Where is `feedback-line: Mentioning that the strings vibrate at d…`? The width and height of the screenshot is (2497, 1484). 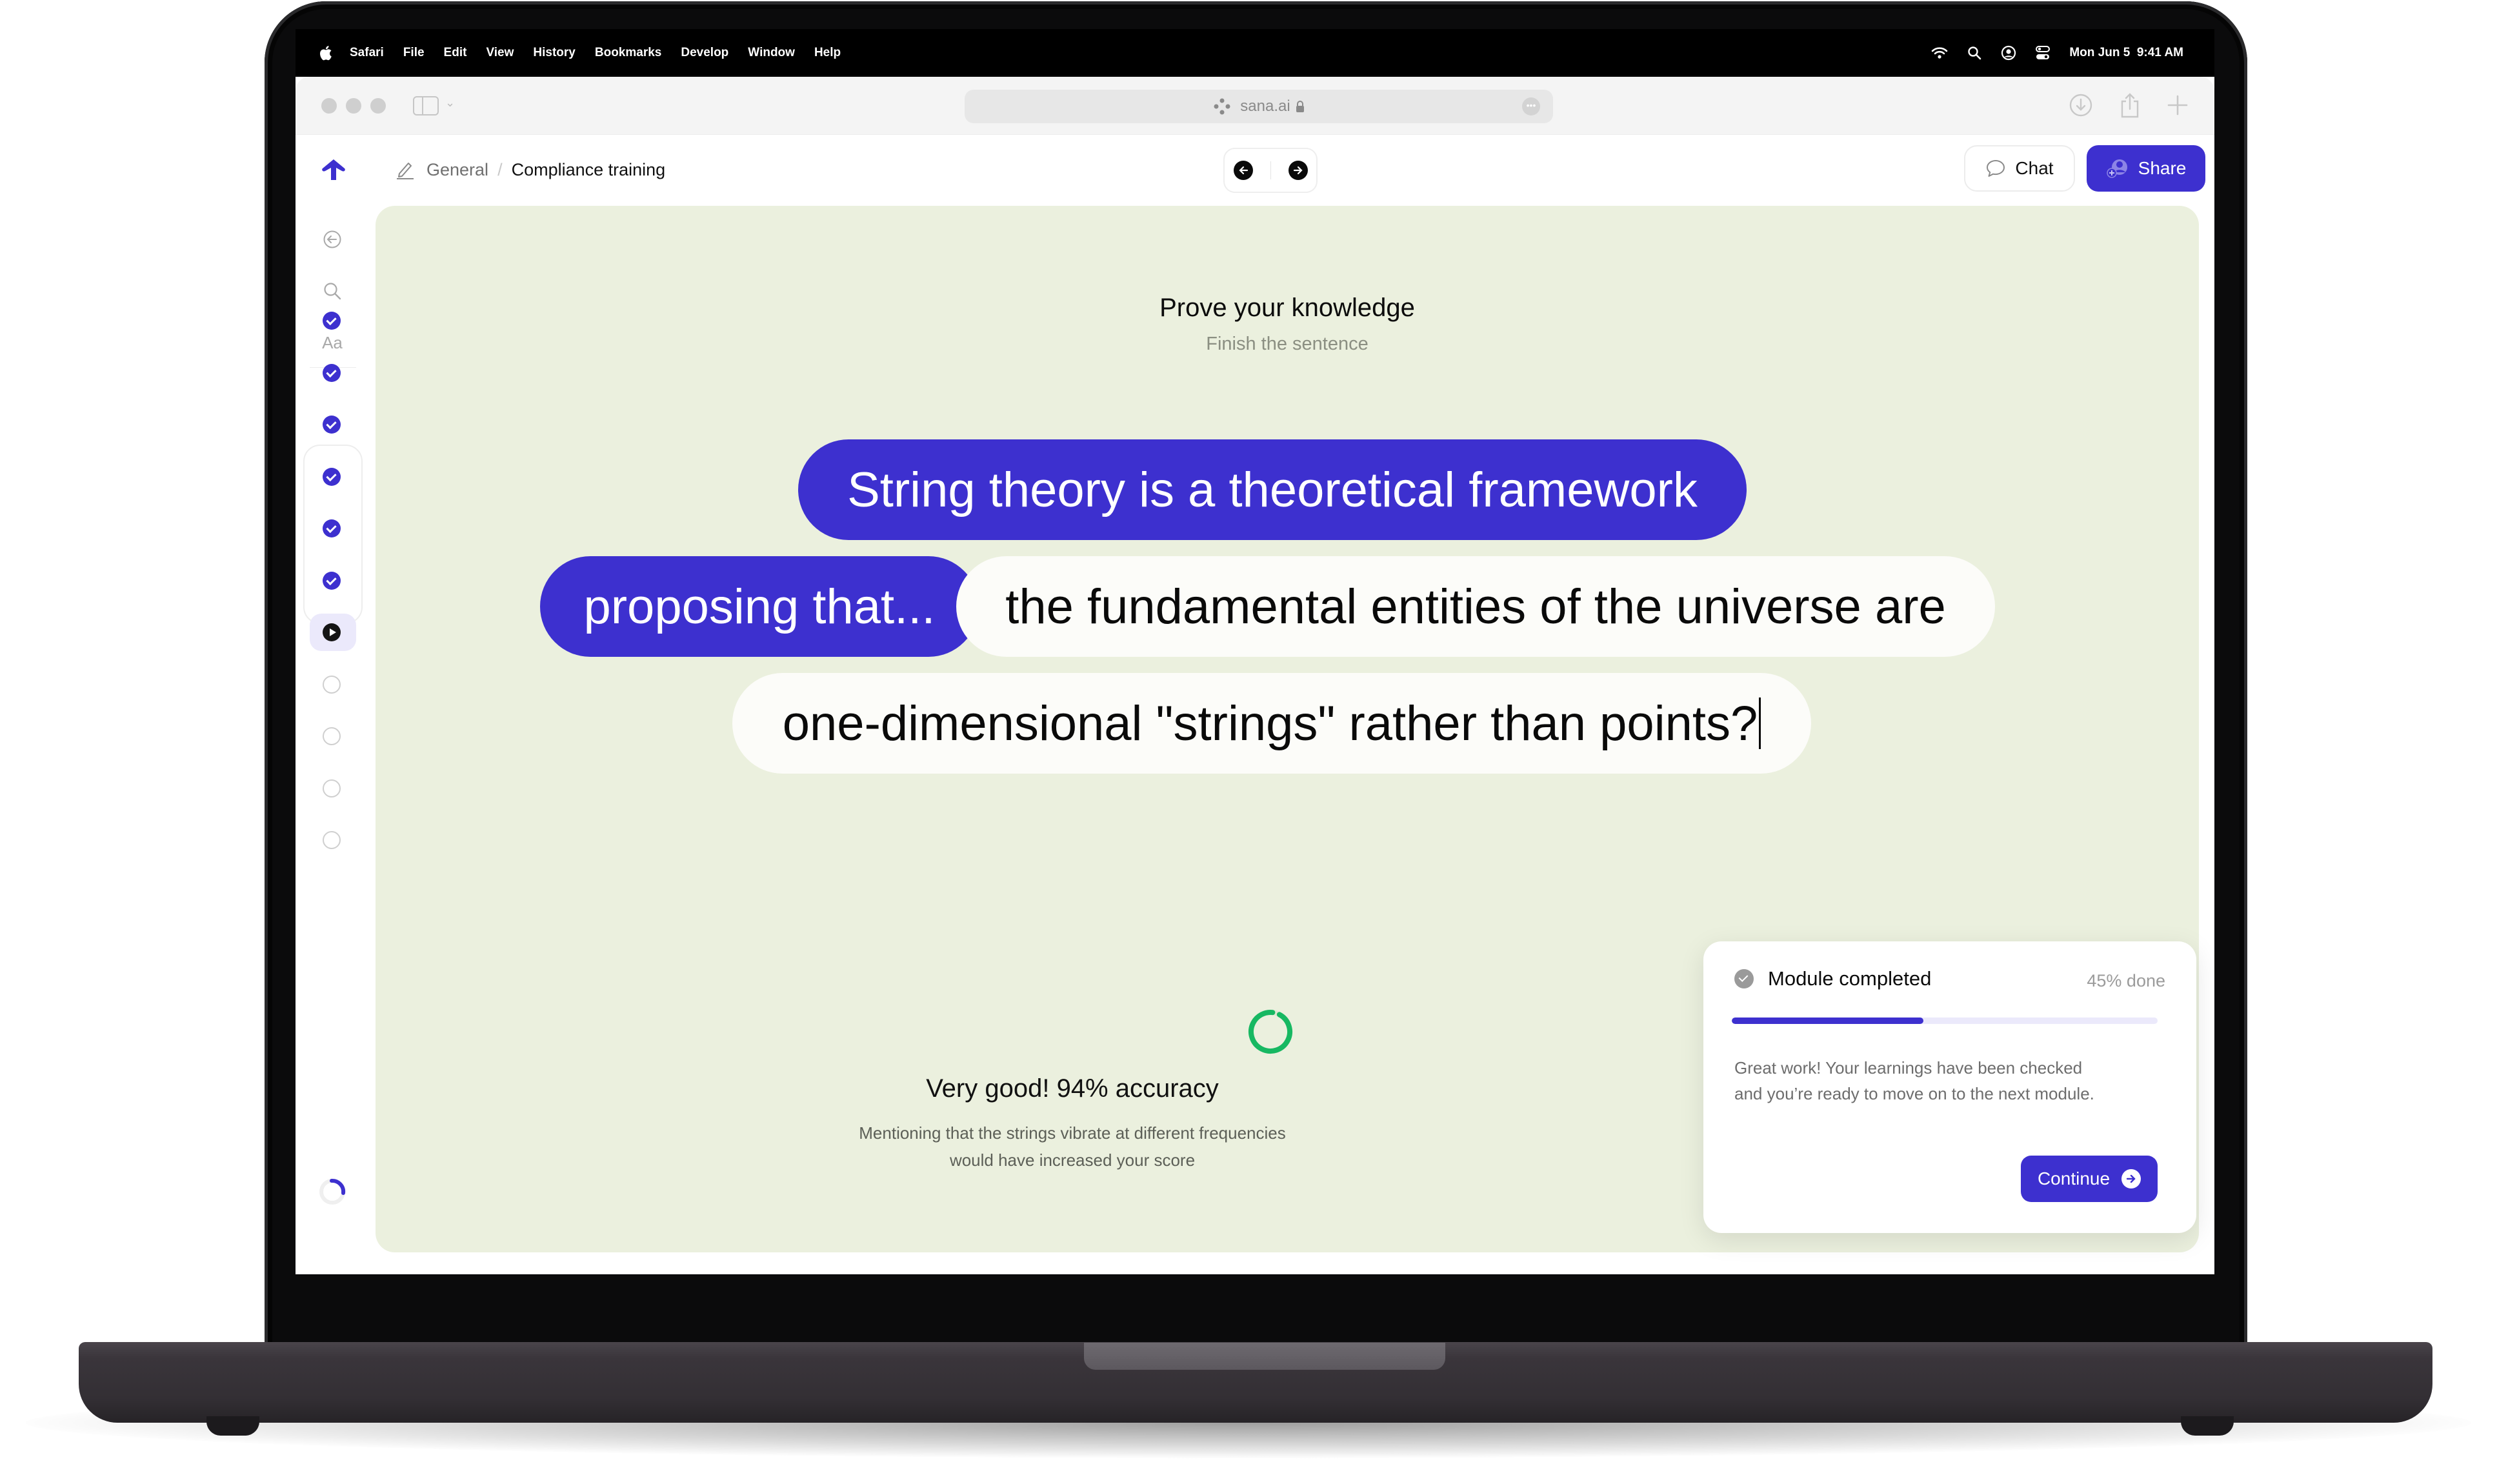 feedback-line: Mentioning that the strings vibrate at d… is located at coordinates (1072, 1133).